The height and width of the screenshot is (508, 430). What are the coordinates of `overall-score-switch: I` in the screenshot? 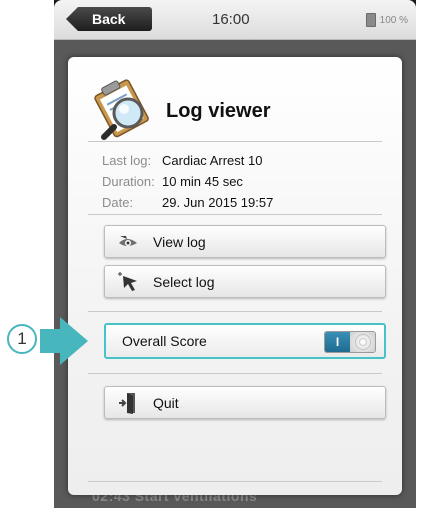 It's located at (350, 342).